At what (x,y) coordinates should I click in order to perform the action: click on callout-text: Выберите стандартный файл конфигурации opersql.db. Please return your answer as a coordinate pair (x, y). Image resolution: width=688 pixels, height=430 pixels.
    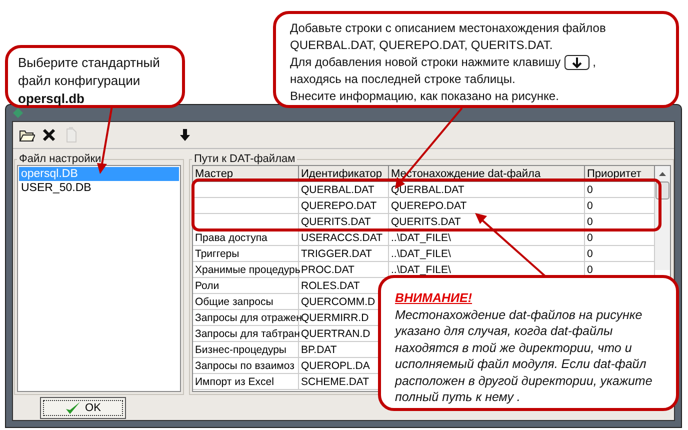
    Looking at the image, I should click on (89, 81).